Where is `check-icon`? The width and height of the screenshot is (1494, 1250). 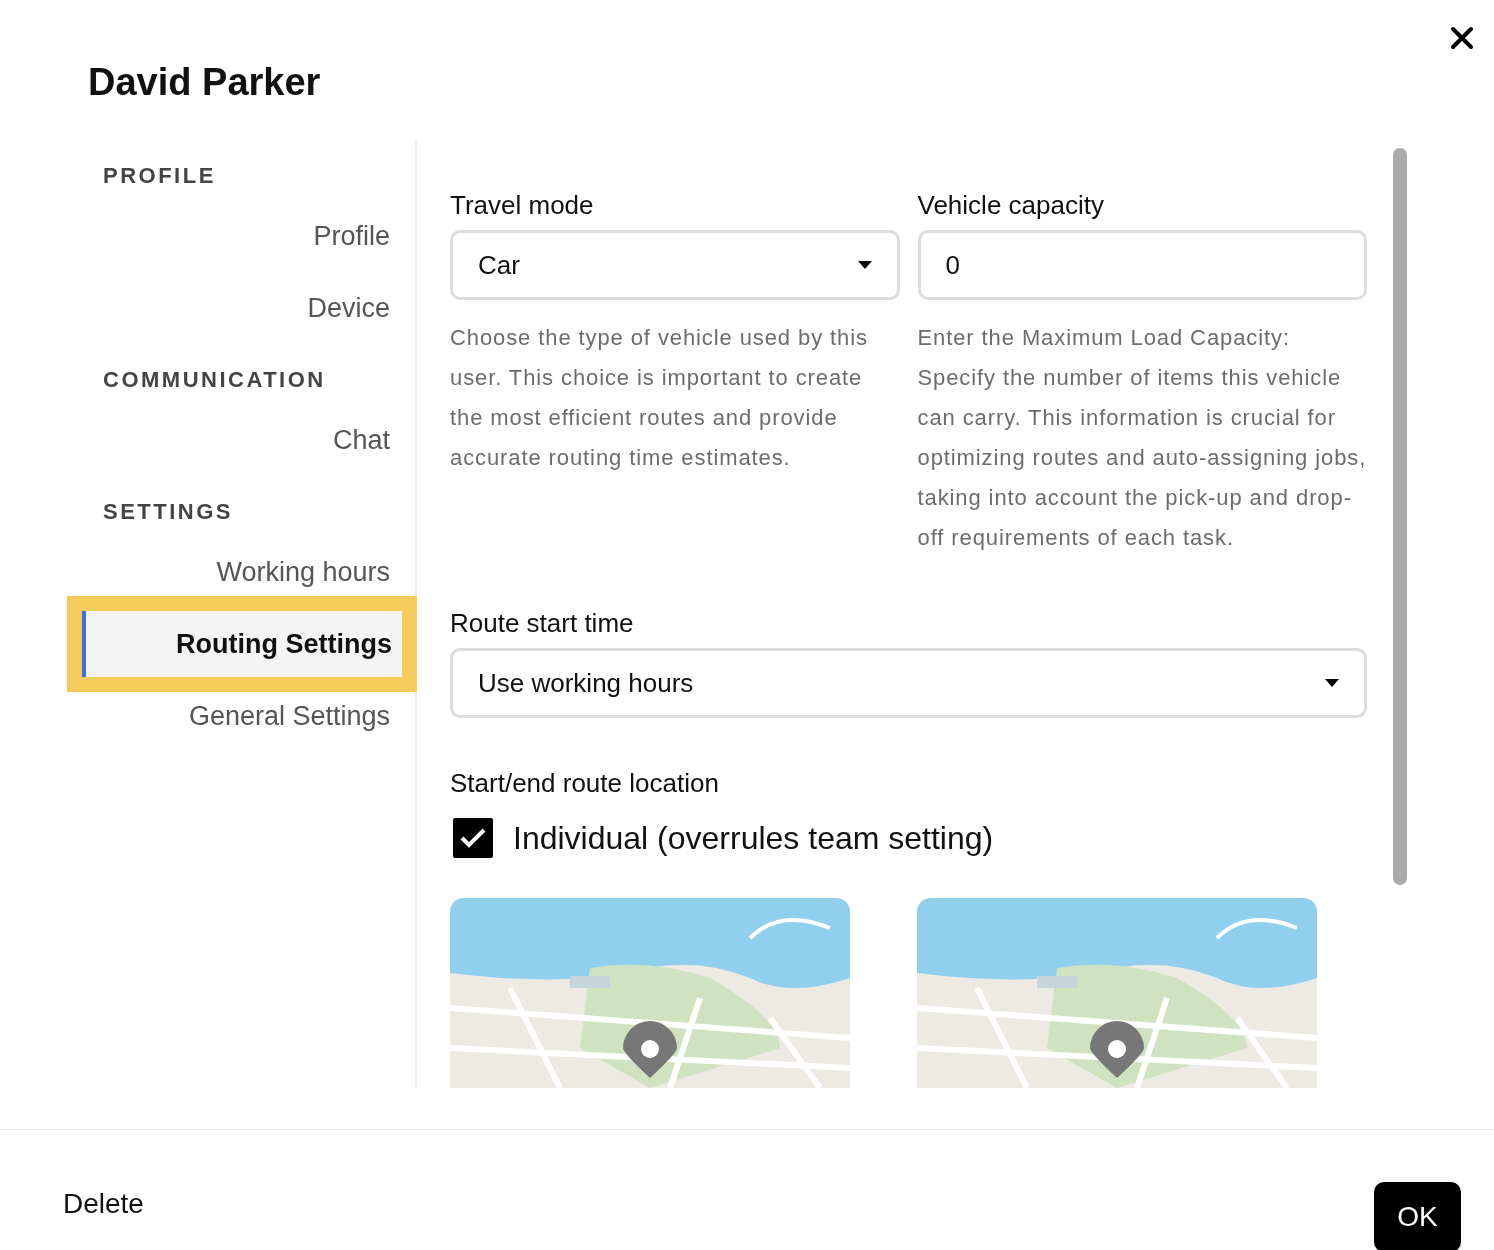 check-icon is located at coordinates (473, 838).